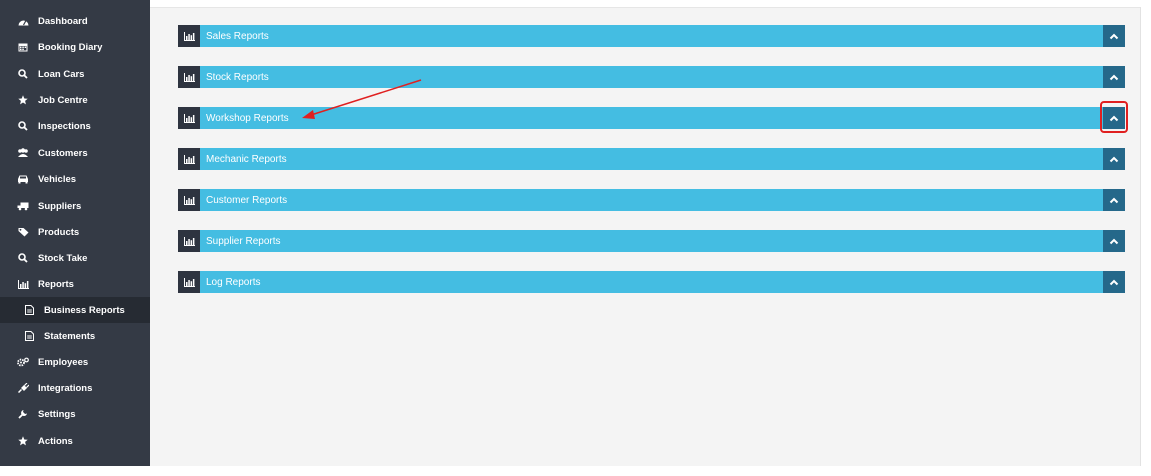  I want to click on tag-icon, so click(23, 232).